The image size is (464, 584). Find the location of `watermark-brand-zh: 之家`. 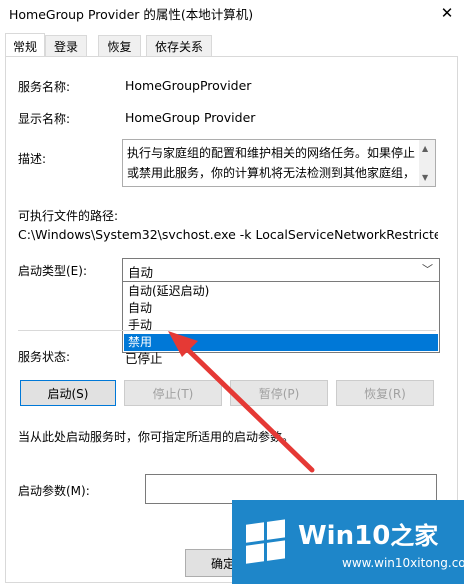

watermark-brand-zh: 之家 is located at coordinates (414, 536).